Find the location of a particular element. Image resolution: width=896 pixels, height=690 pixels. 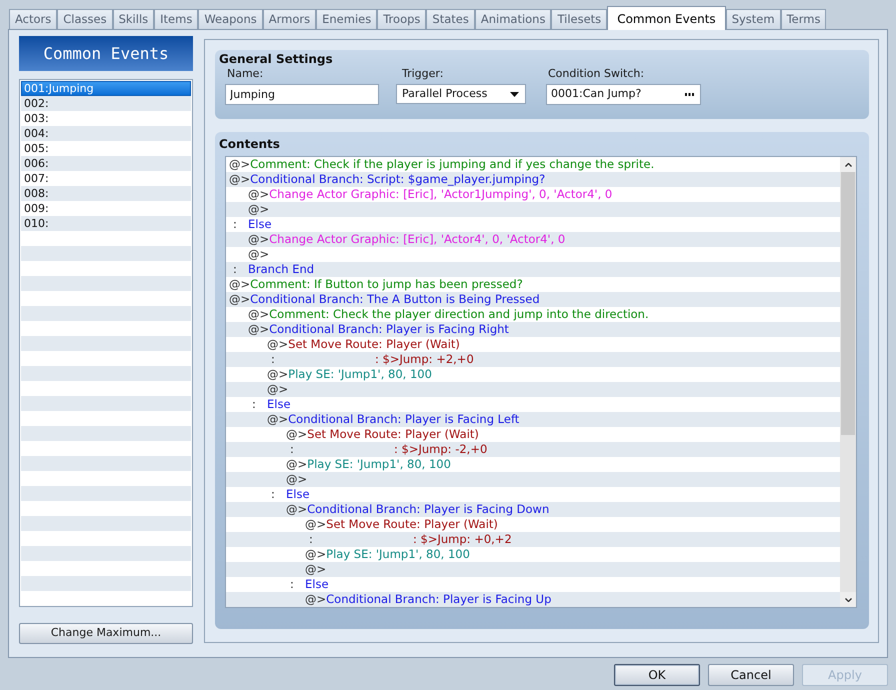

ellipsis-icon is located at coordinates (689, 94).